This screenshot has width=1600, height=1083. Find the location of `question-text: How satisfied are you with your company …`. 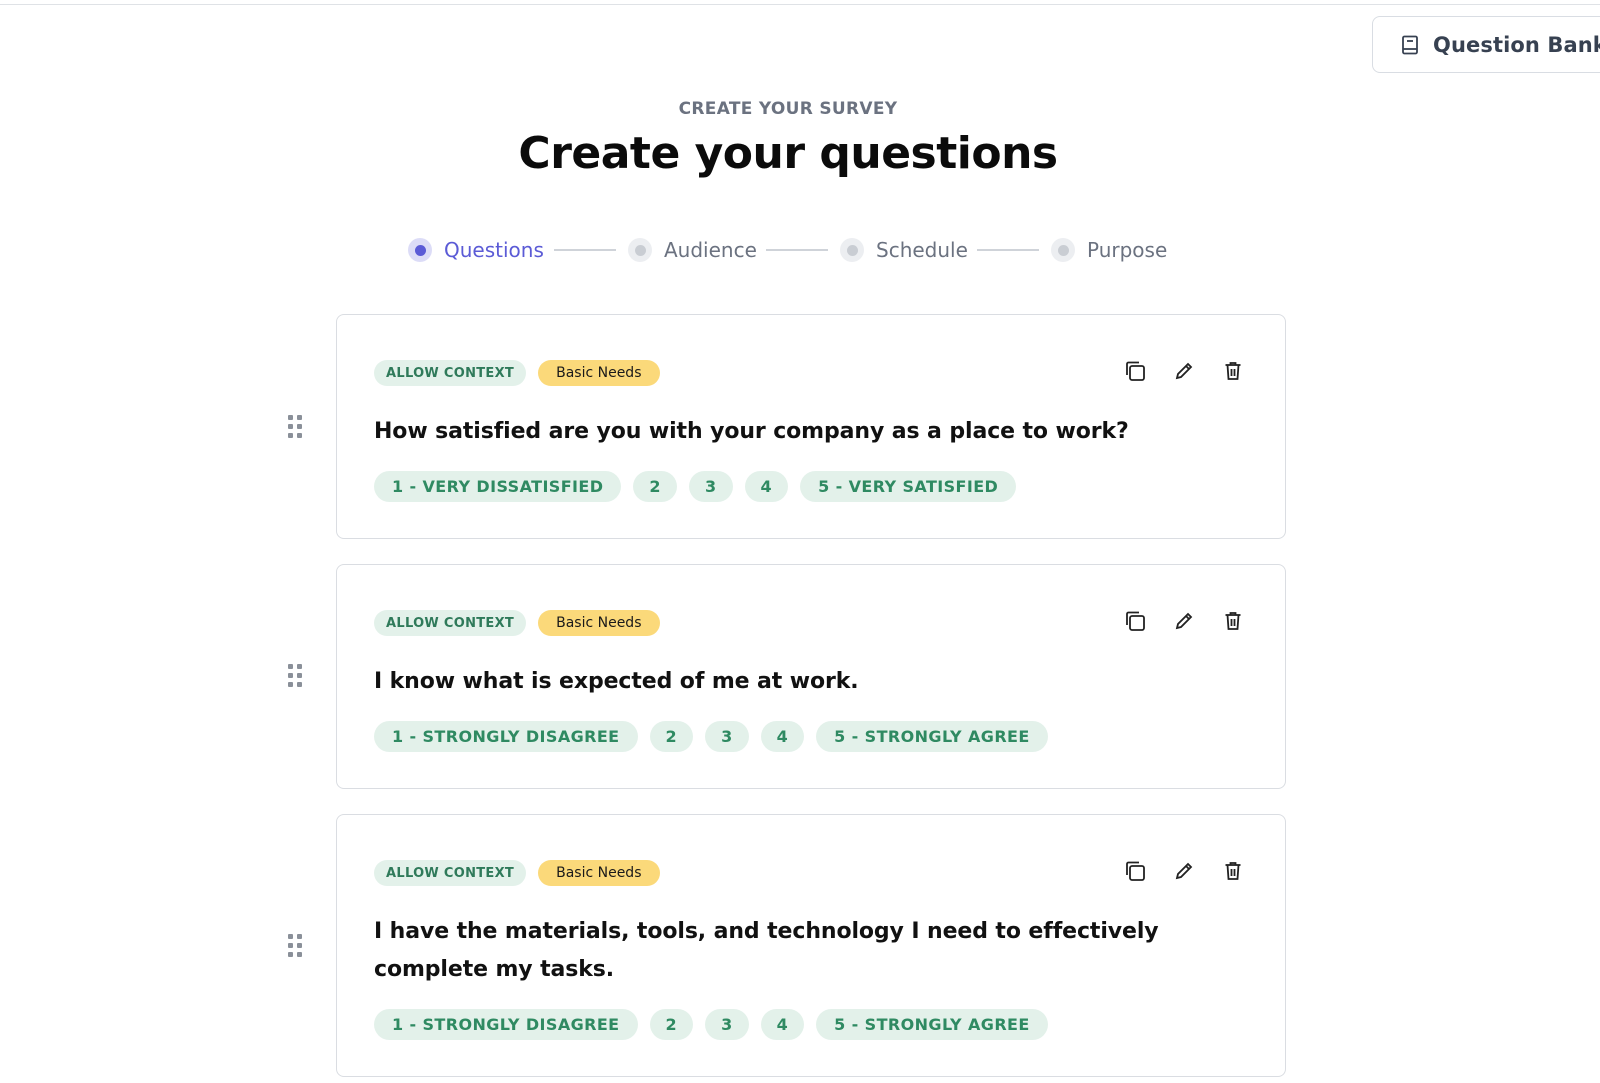

question-text: How satisfied are you with your company … is located at coordinates (751, 431).